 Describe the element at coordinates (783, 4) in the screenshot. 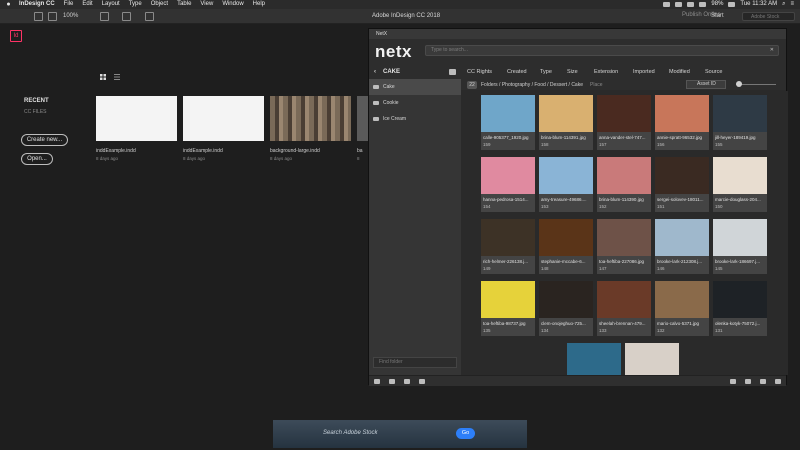

I see `spotlight-icon: ⌕` at that location.